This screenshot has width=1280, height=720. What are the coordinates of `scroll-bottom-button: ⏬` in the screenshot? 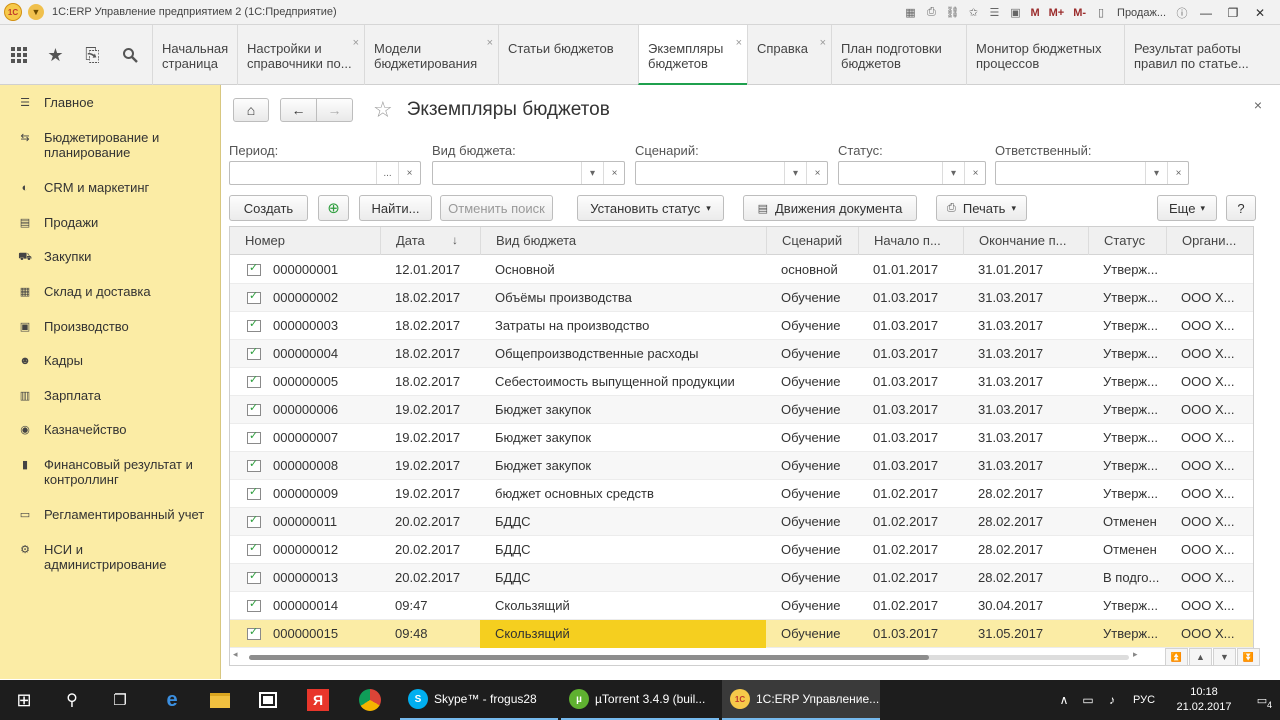 It's located at (1248, 657).